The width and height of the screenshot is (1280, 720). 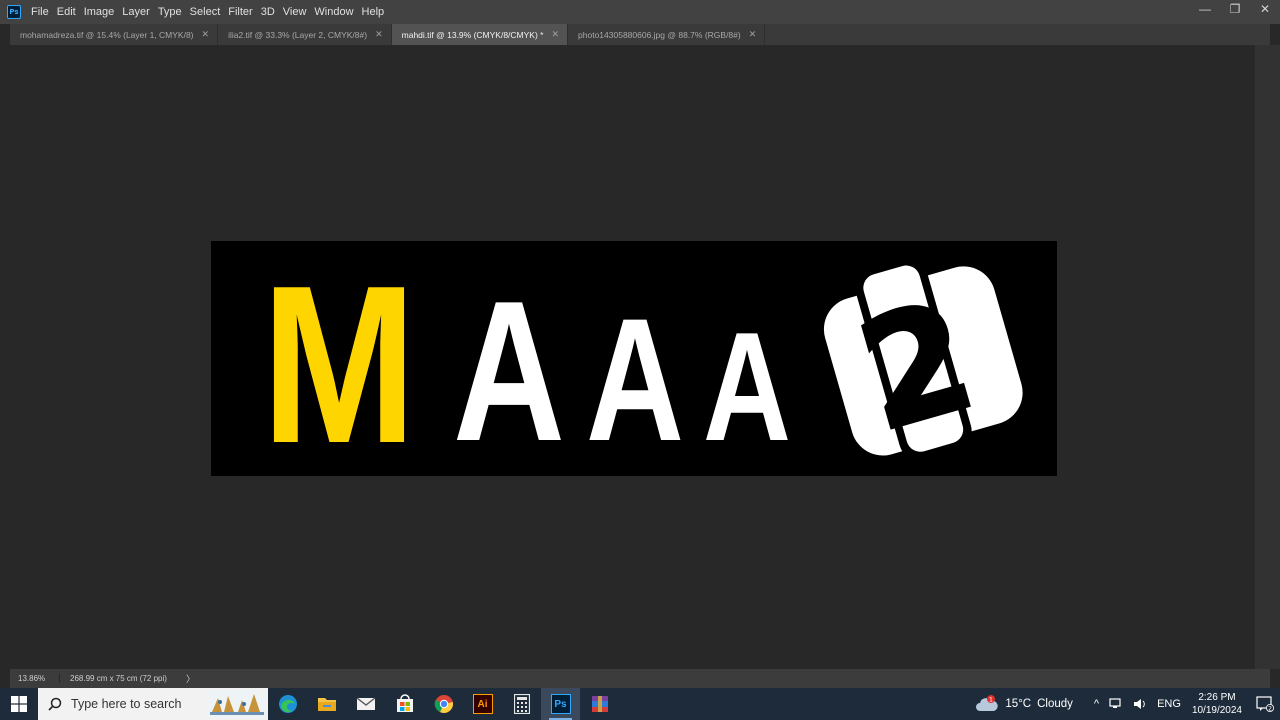 What do you see at coordinates (1265, 9) in the screenshot?
I see `close-button: ✕` at bounding box center [1265, 9].